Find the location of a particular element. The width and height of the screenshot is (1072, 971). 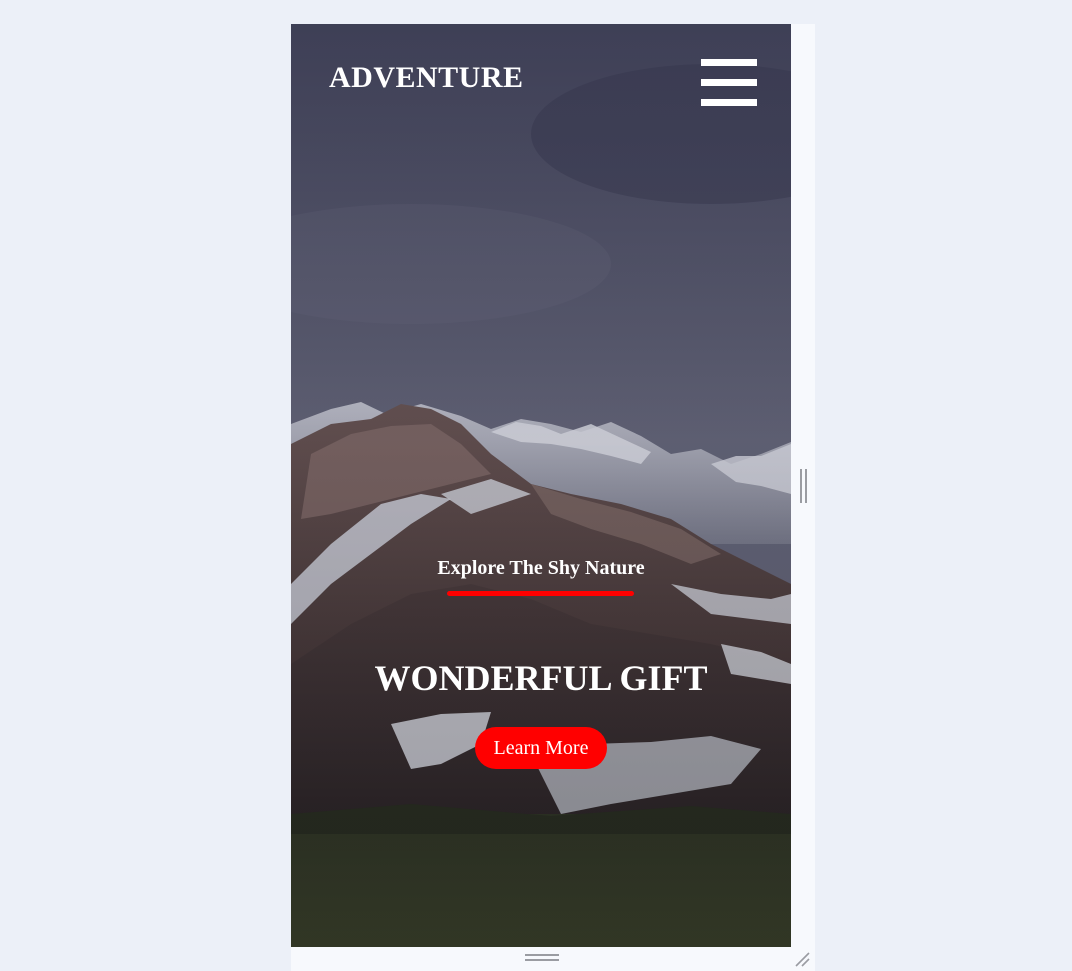

hamburger-menu-icon is located at coordinates (727, 83).